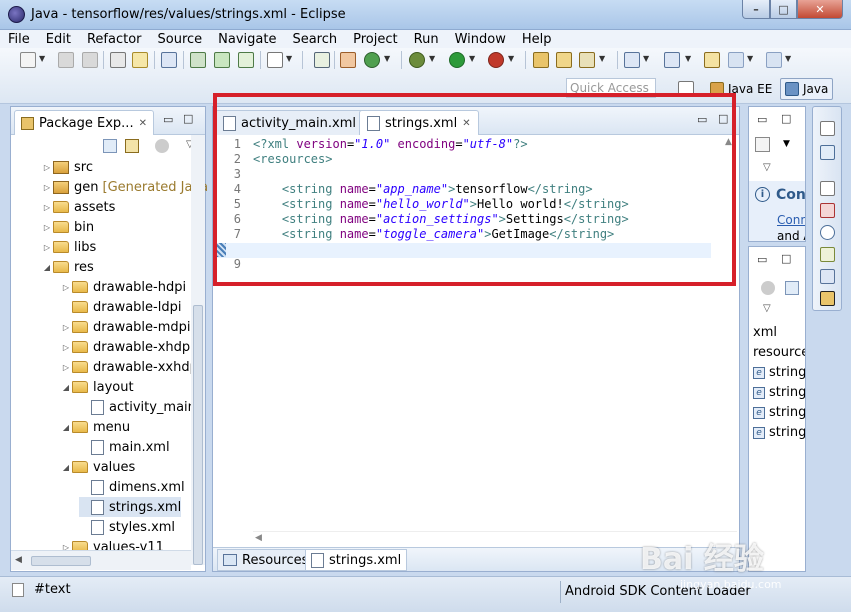  I want to click on view-menu-icon, so click(162, 146).